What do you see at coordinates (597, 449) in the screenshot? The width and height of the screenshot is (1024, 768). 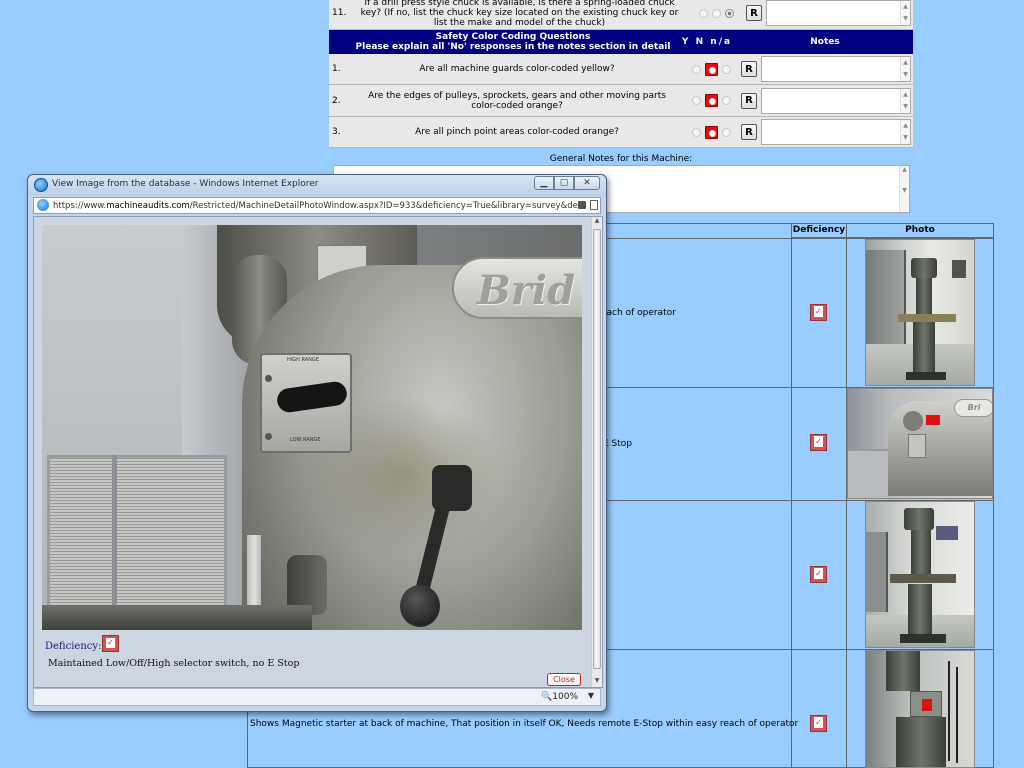 I see `scrollbar-thumb` at bounding box center [597, 449].